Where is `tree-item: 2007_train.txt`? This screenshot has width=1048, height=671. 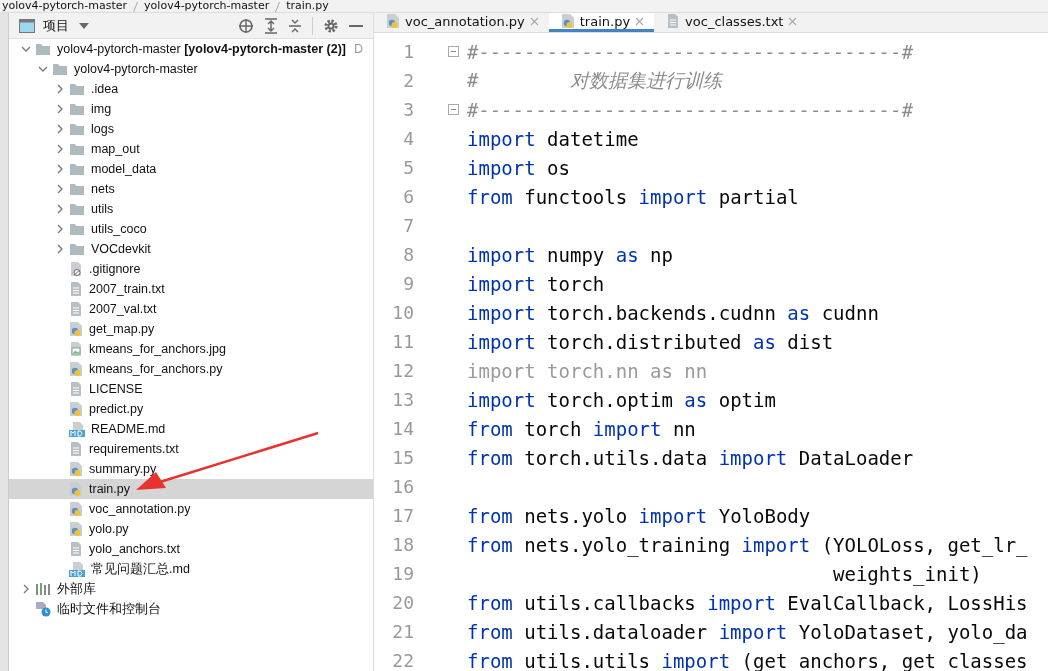 tree-item: 2007_train.txt is located at coordinates (191, 289).